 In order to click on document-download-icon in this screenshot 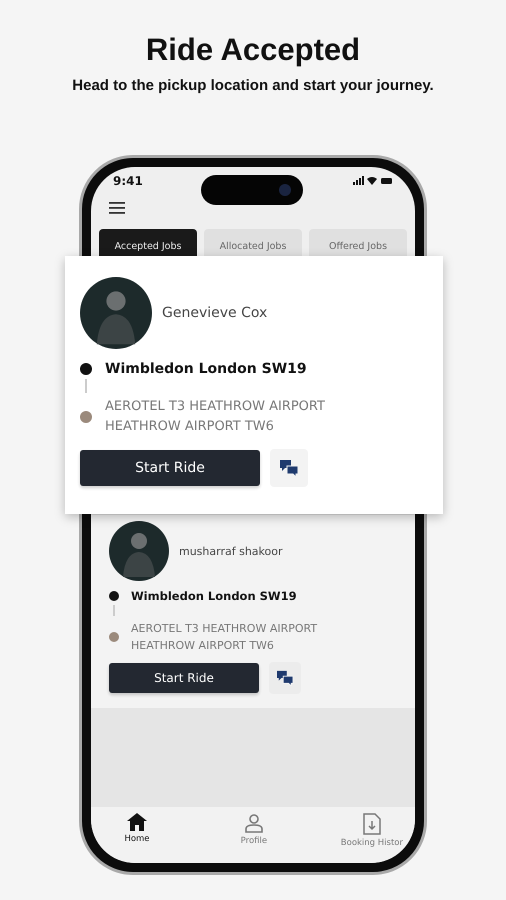, I will do `click(371, 824)`.